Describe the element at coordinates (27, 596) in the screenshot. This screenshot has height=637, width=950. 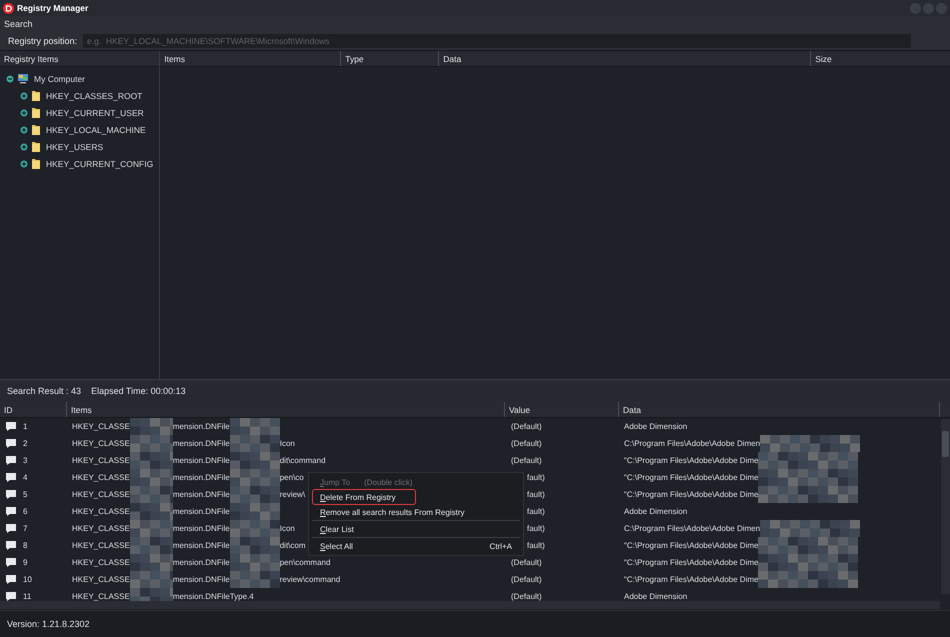
I see `row-id: 11` at that location.